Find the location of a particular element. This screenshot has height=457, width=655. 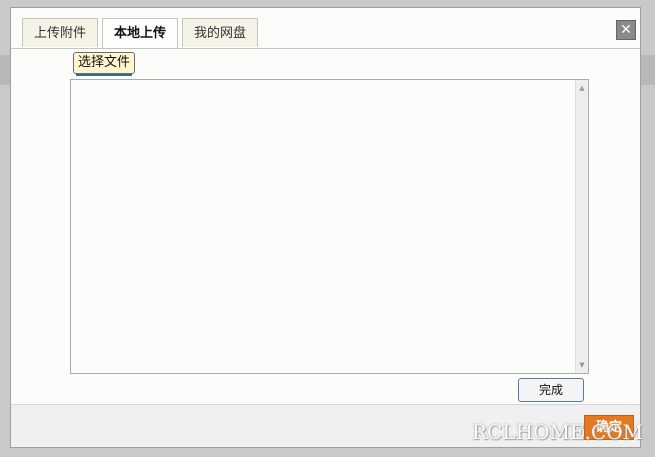

tab-upload-attachment: 上传附件 is located at coordinates (60, 32).